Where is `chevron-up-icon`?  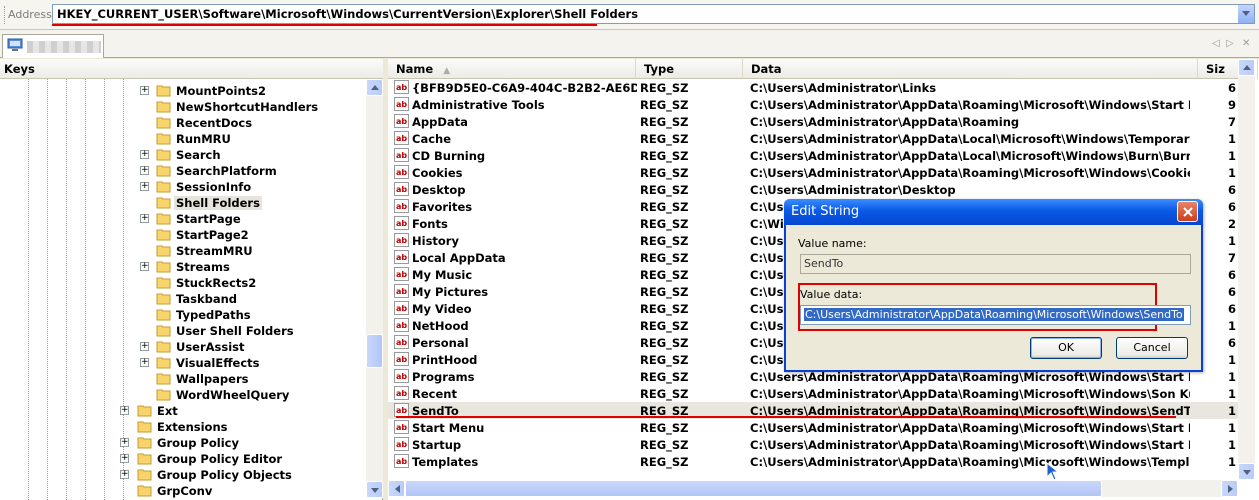
chevron-up-icon is located at coordinates (375, 87).